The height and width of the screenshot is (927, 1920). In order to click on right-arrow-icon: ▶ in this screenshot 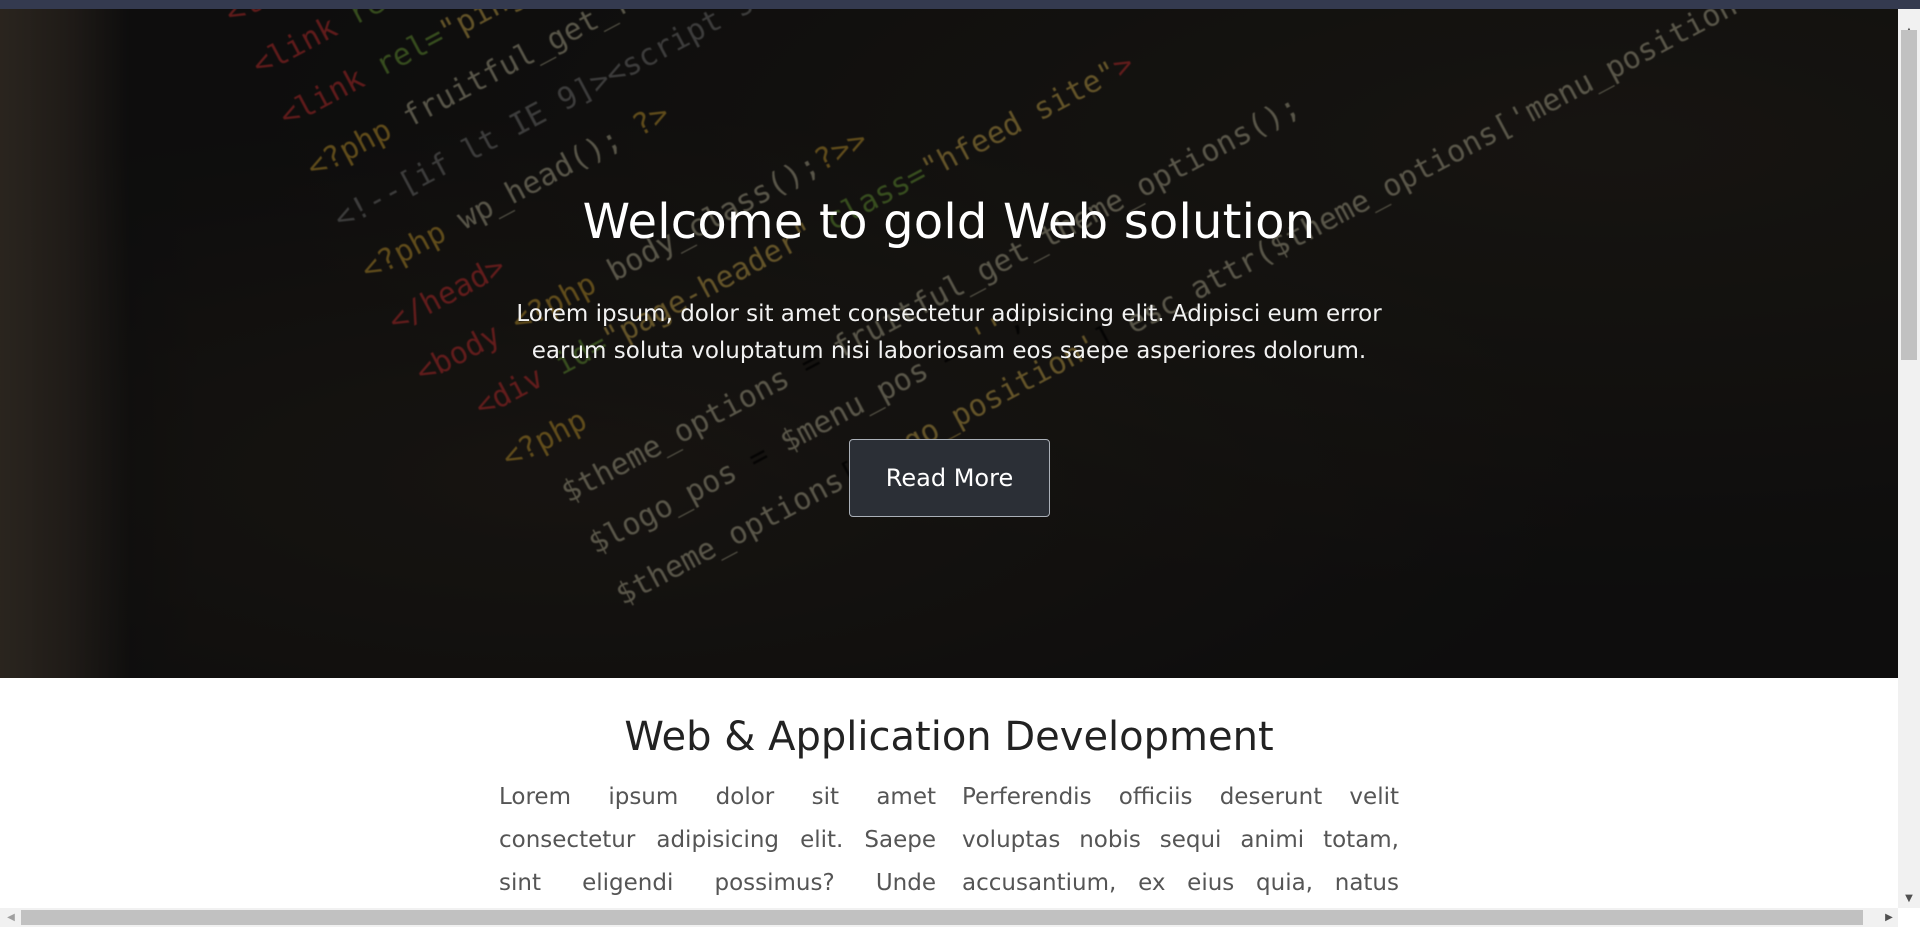, I will do `click(1889, 917)`.